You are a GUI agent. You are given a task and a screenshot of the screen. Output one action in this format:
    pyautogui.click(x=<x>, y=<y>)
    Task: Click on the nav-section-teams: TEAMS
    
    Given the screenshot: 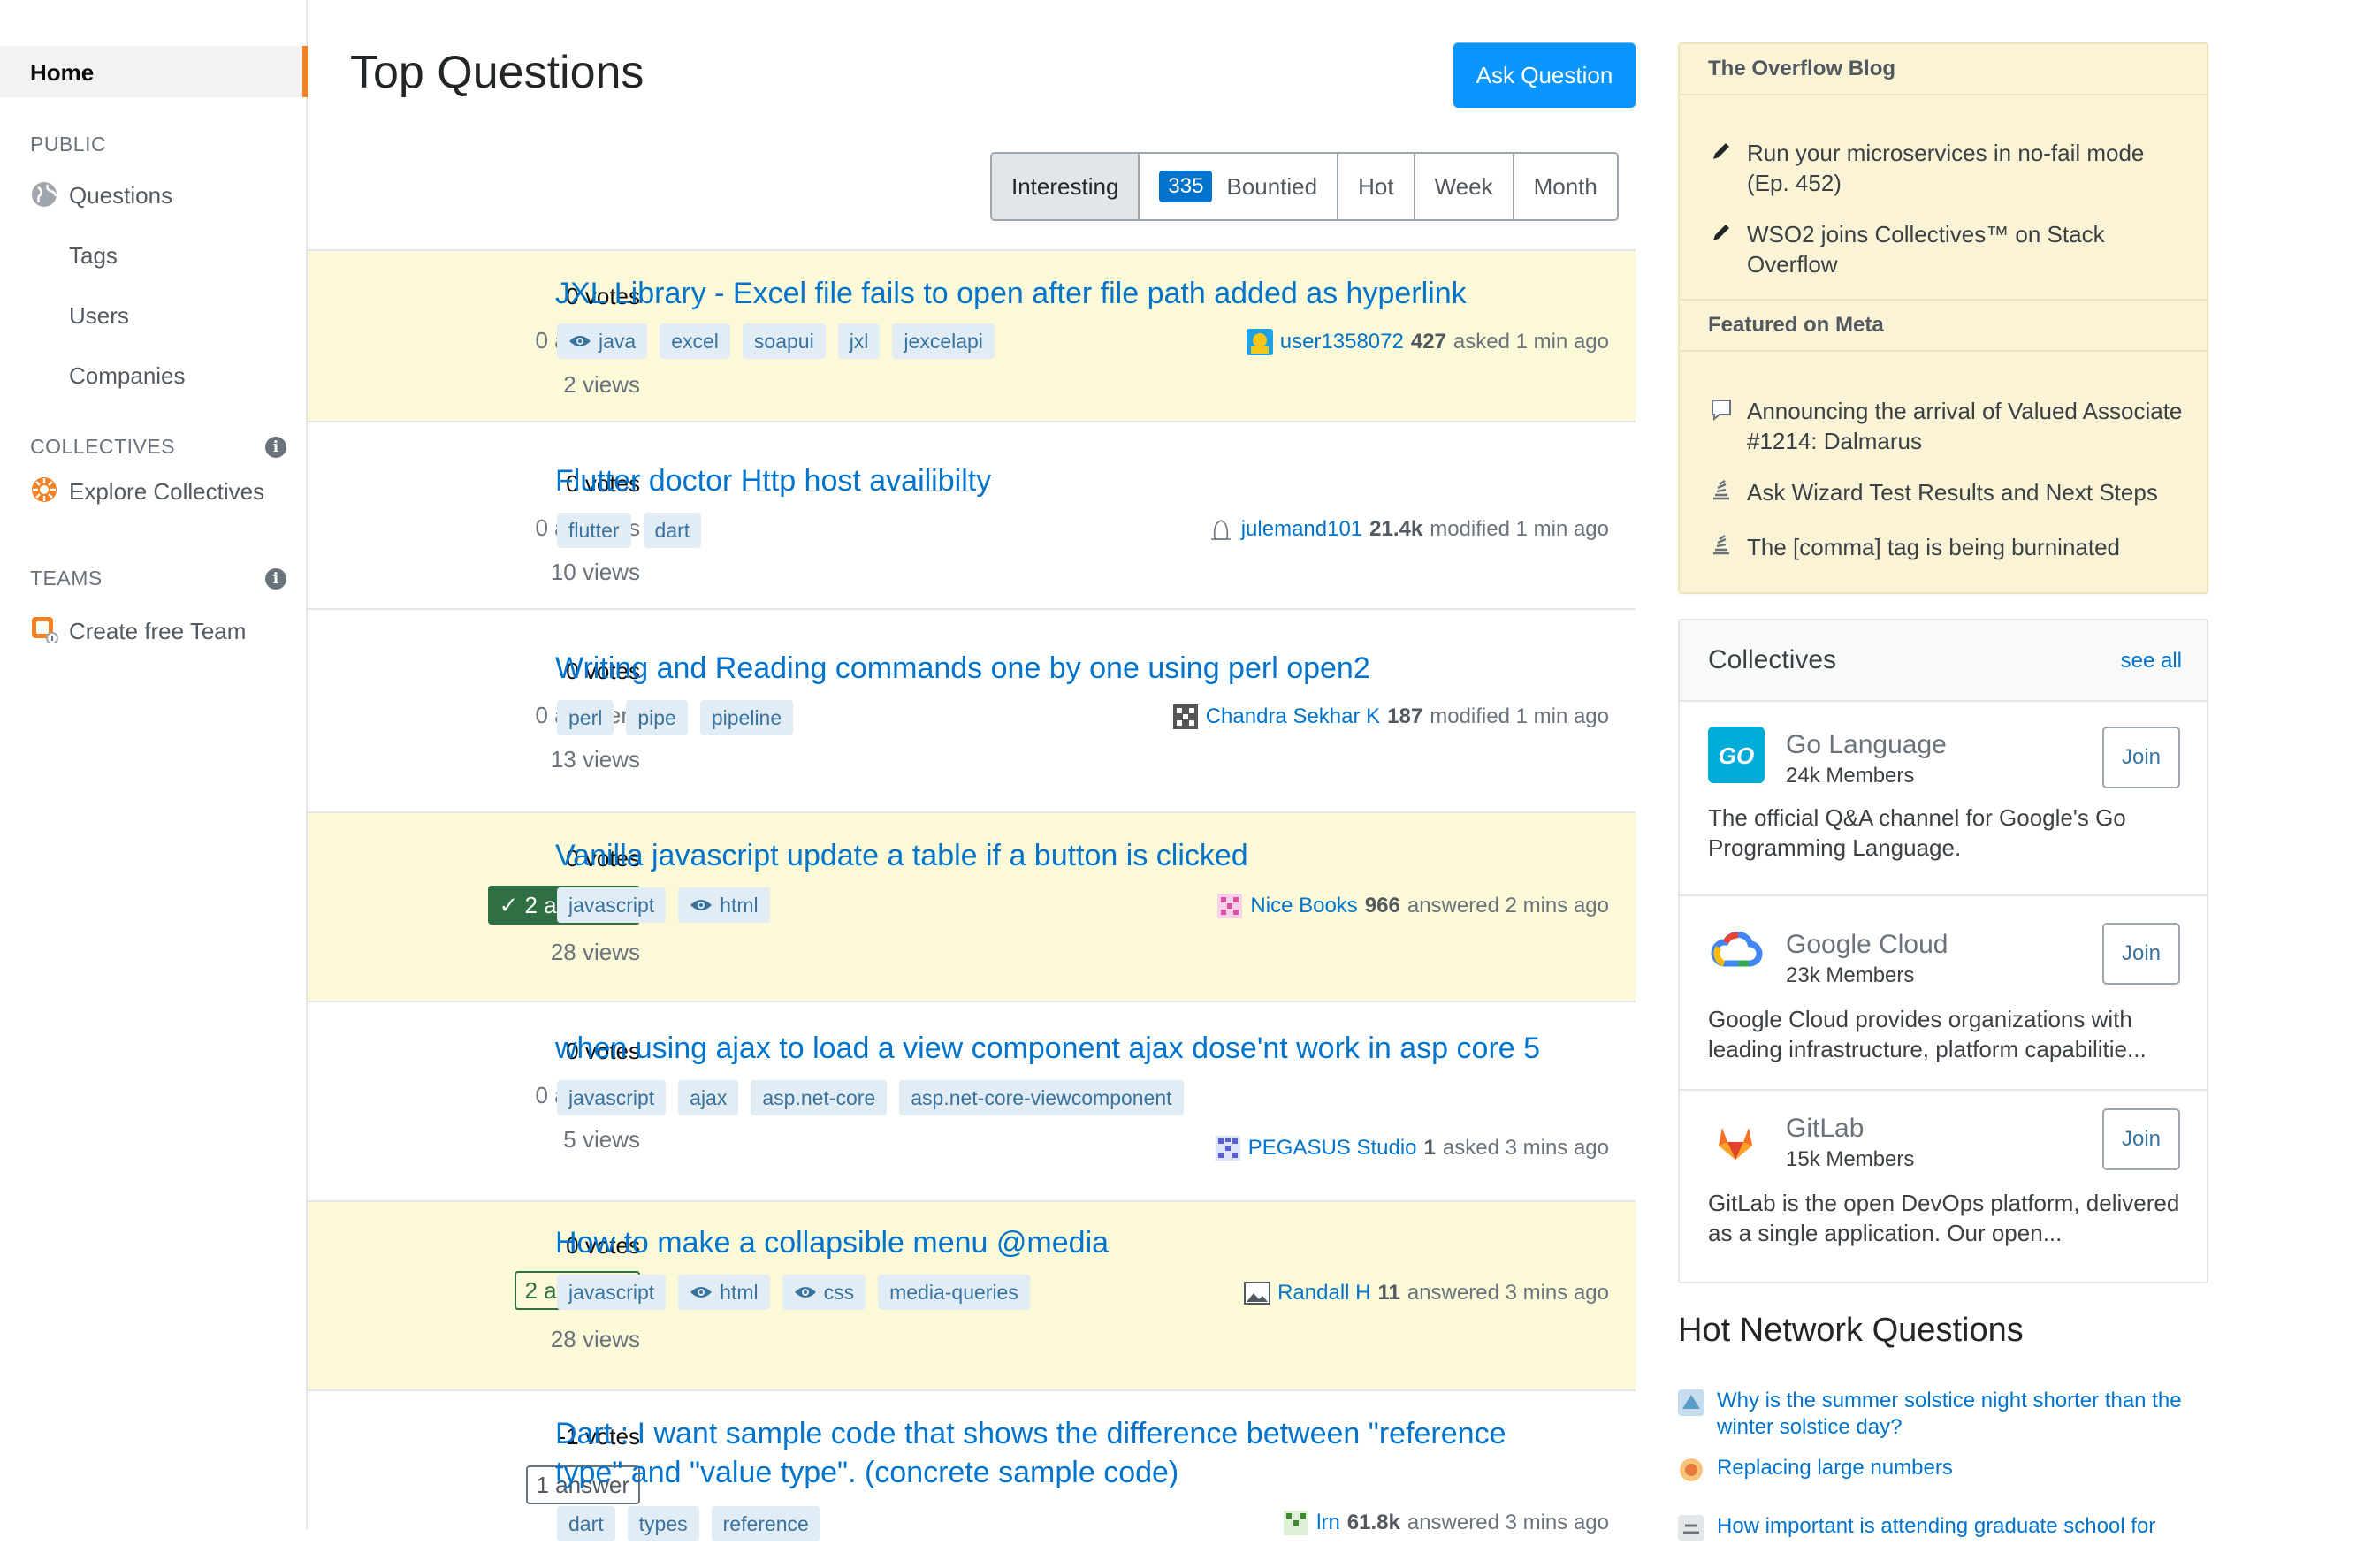 What is the action you would take?
    pyautogui.click(x=67, y=578)
    